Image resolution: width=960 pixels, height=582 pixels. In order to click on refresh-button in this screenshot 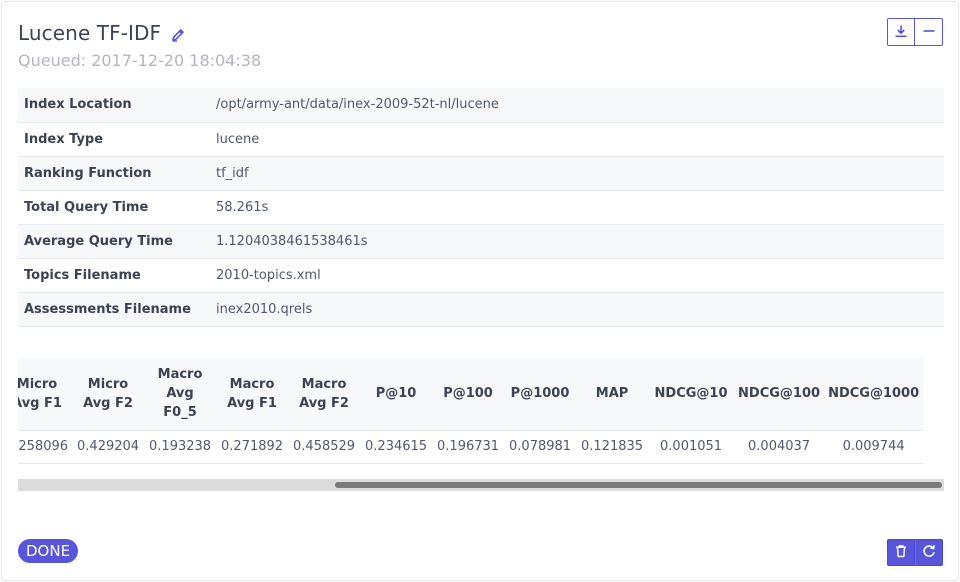, I will do `click(929, 552)`.